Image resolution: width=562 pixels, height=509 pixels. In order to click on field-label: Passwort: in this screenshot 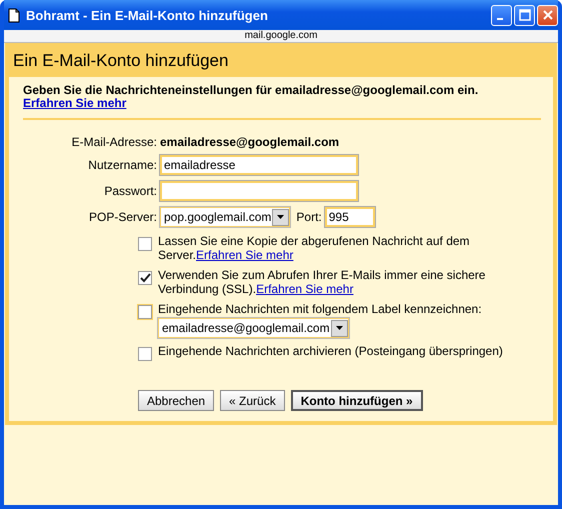, I will do `click(130, 191)`.